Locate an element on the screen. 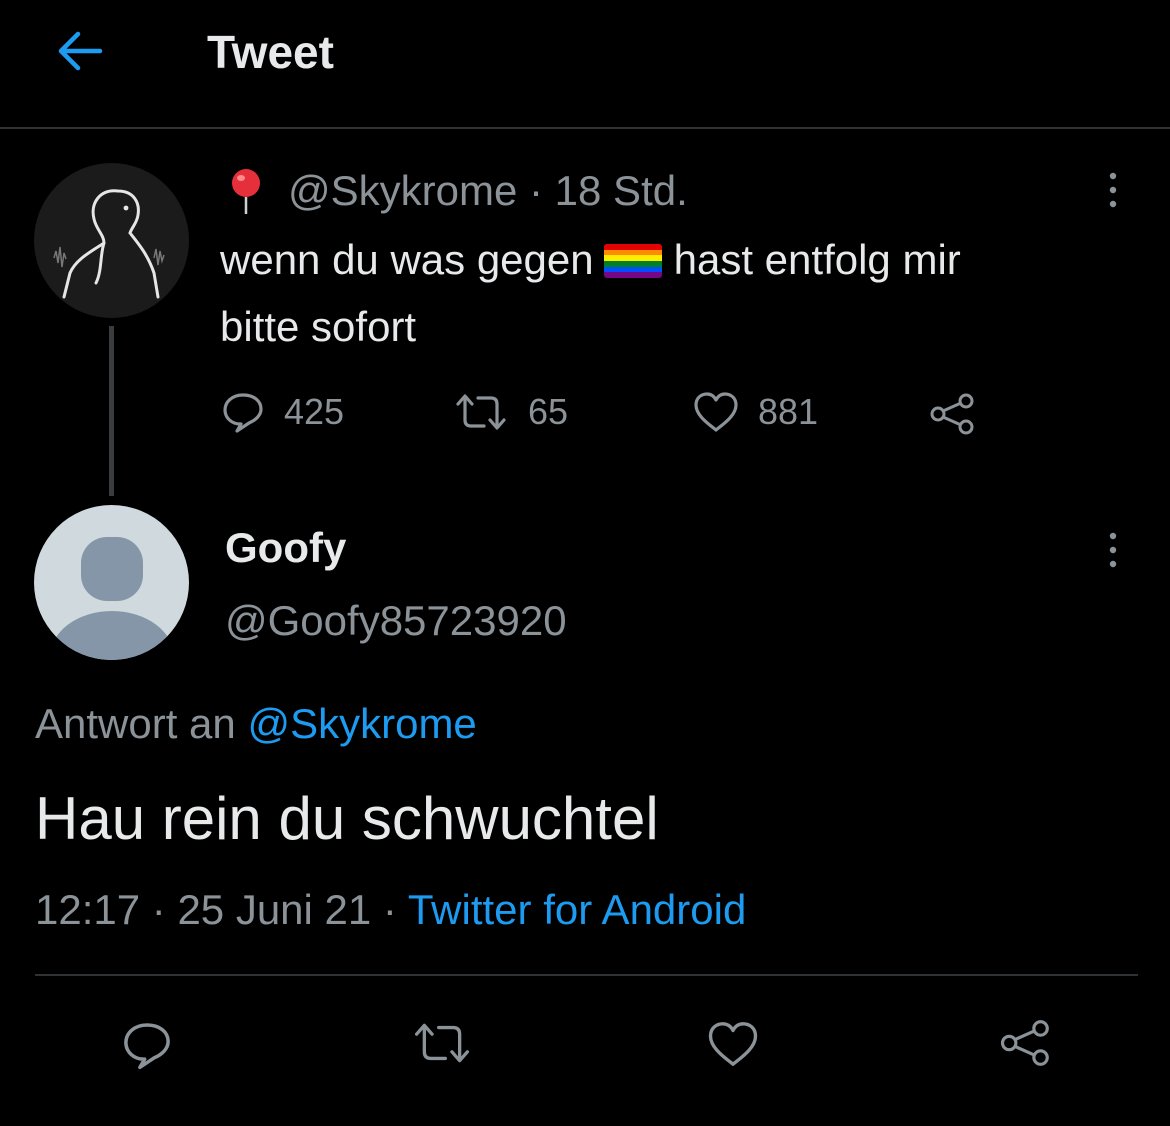 The image size is (1170, 1126). author-handle: @Skykrome is located at coordinates (402, 190).